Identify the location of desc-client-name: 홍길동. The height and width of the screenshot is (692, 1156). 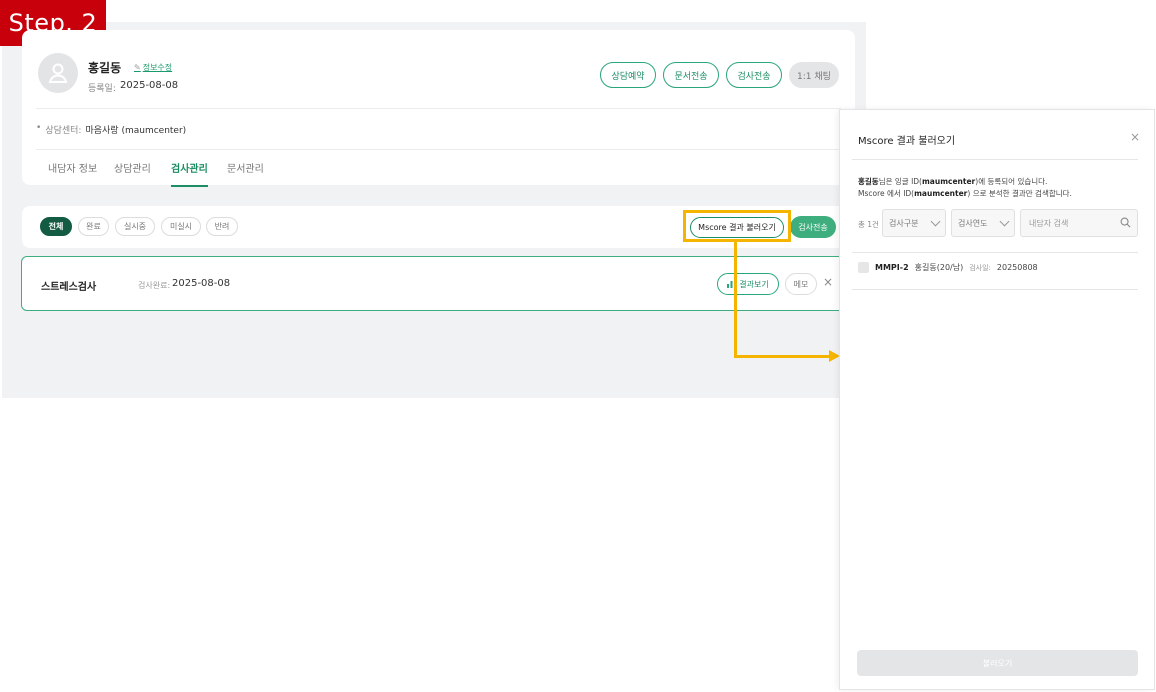
(868, 181).